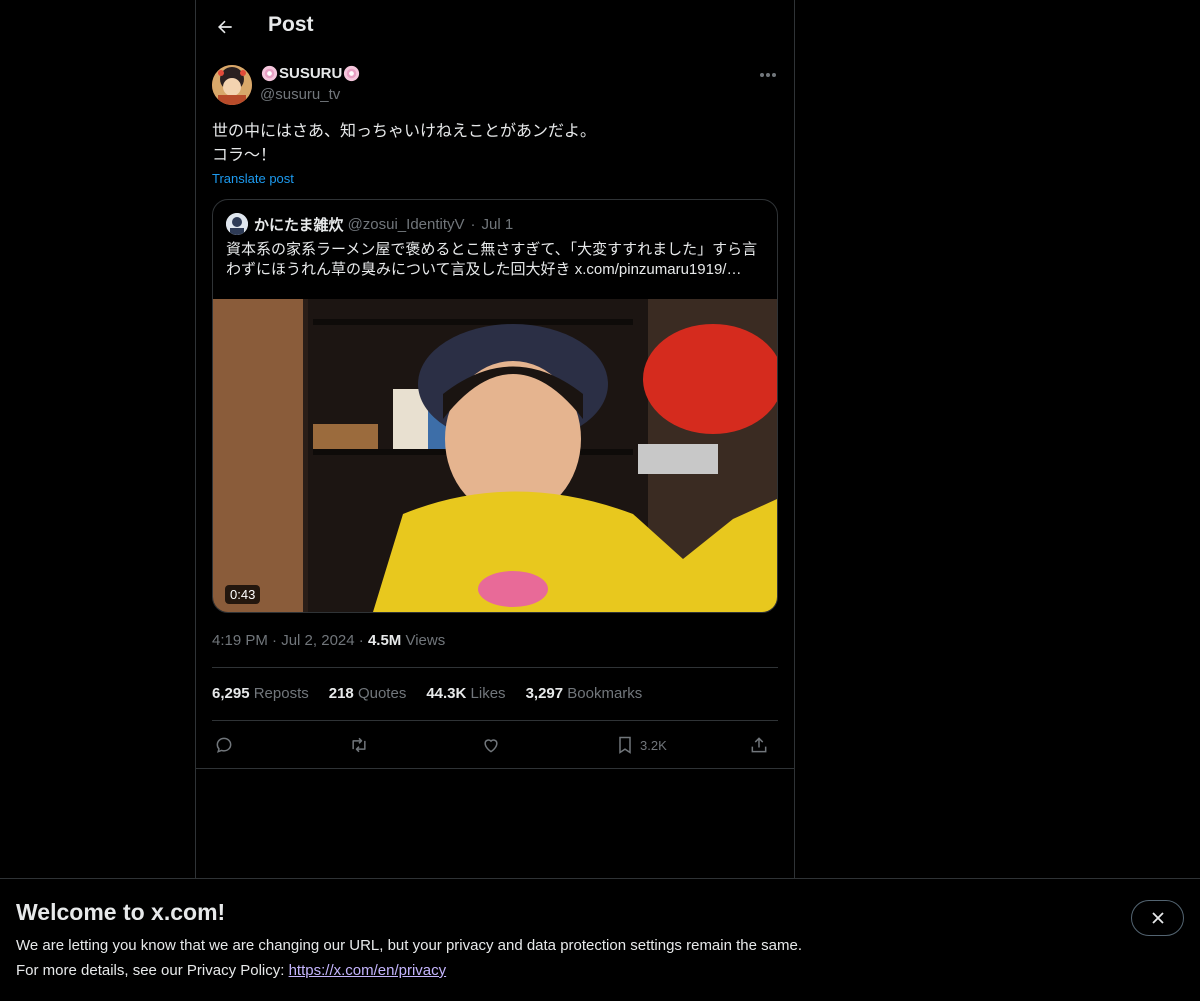 The height and width of the screenshot is (1001, 1200). I want to click on close-banner-button, so click(1157, 918).